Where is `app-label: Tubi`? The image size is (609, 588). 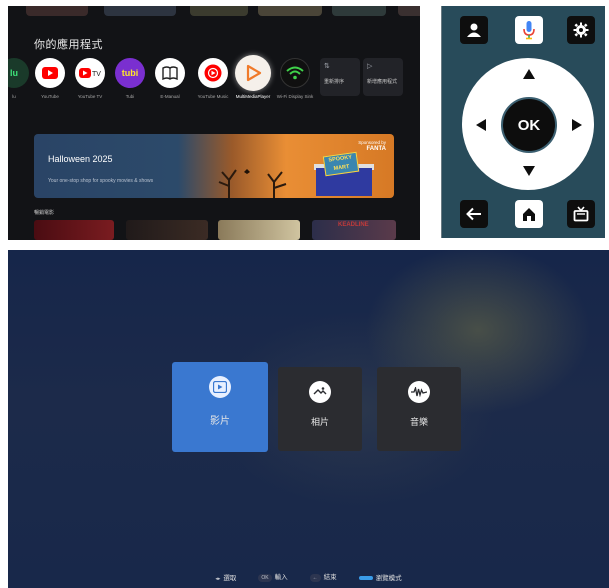
app-label: Tubi is located at coordinates (130, 96).